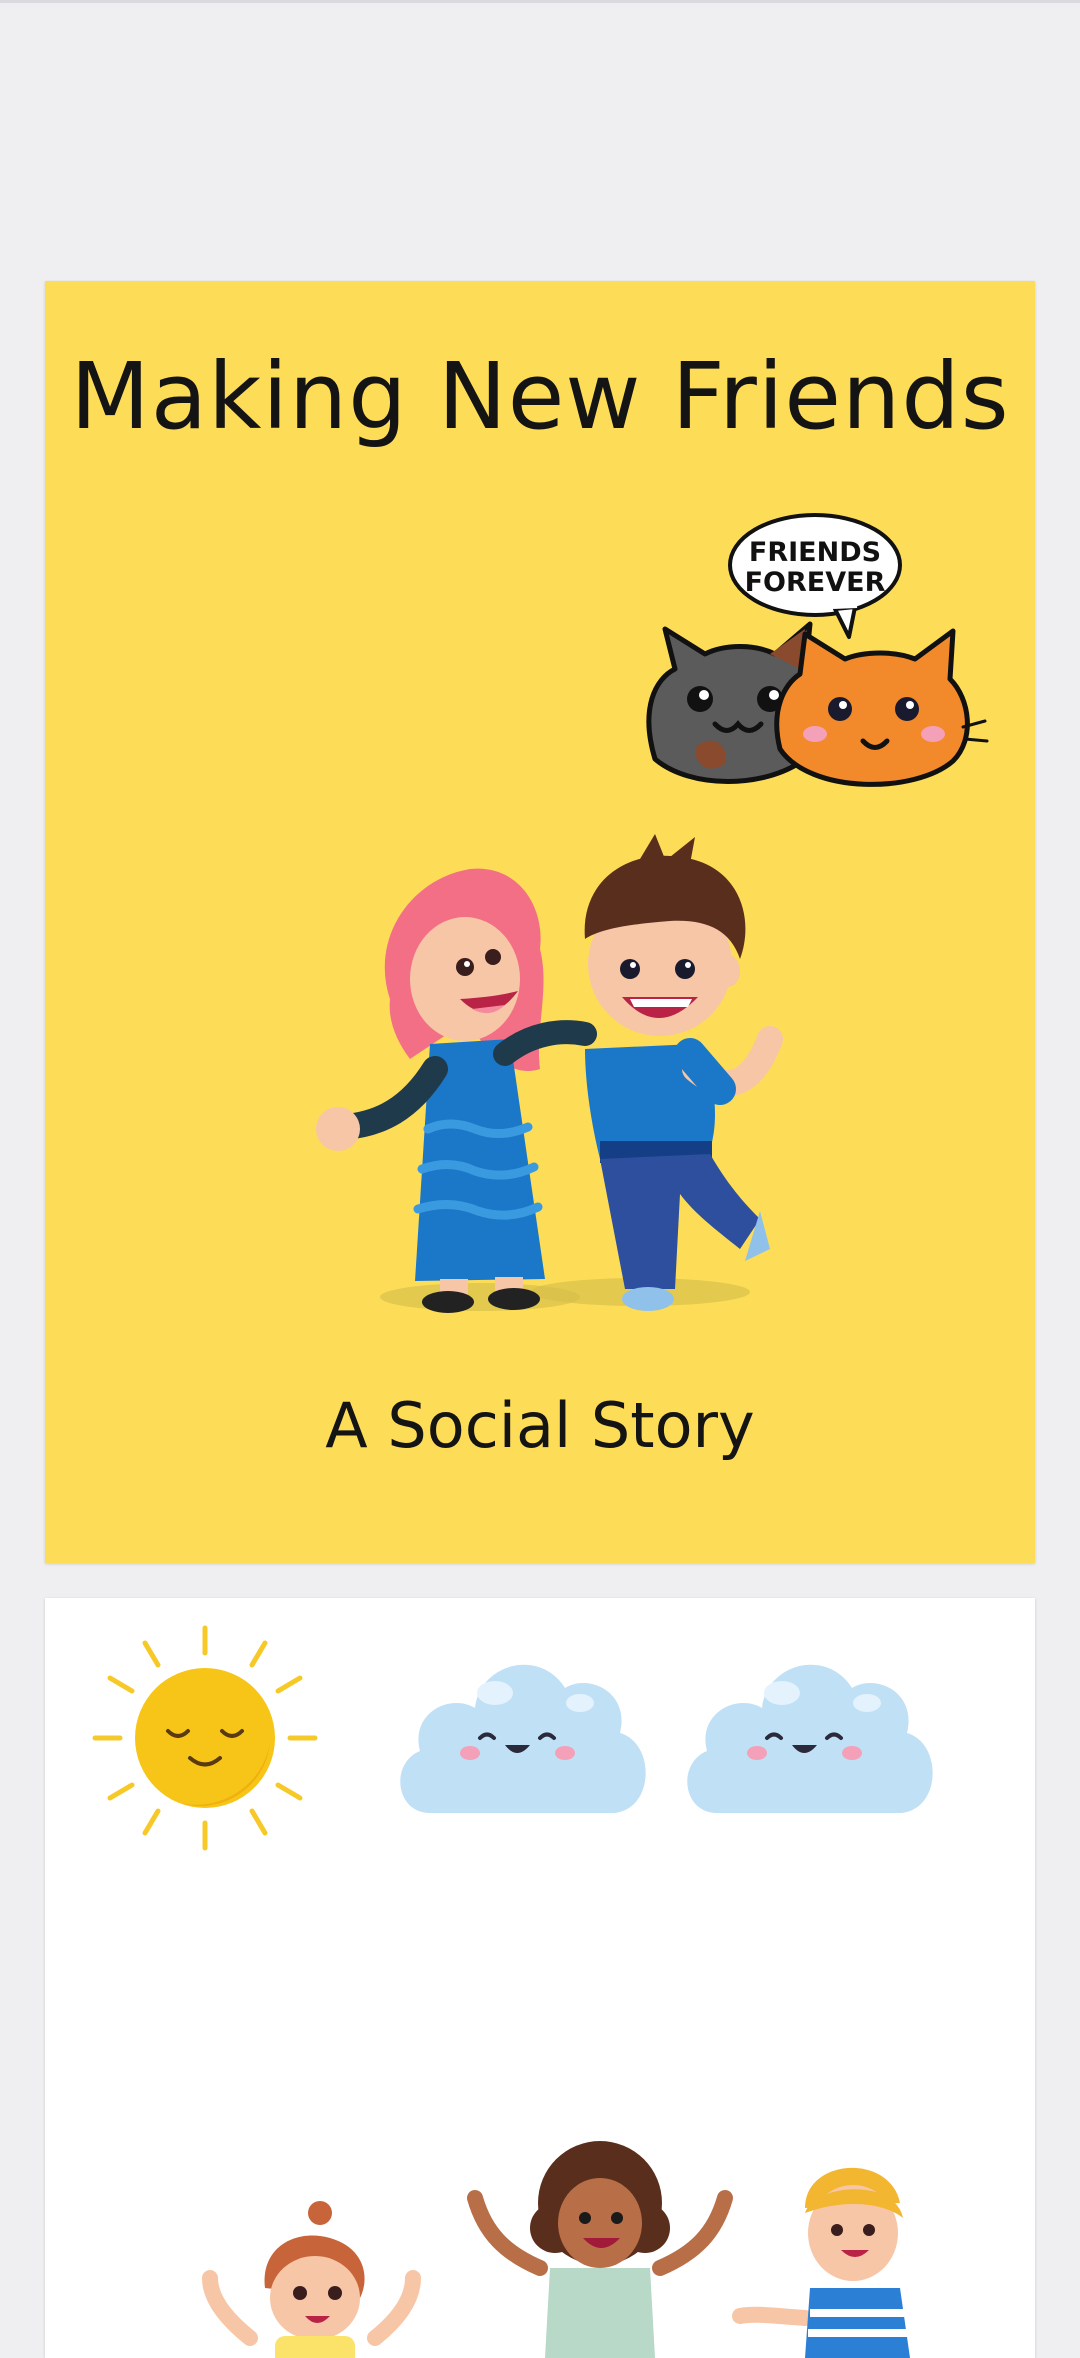 The width and height of the screenshot is (1080, 2358). What do you see at coordinates (205, 1738) in the screenshot?
I see `smiling-sun-icon` at bounding box center [205, 1738].